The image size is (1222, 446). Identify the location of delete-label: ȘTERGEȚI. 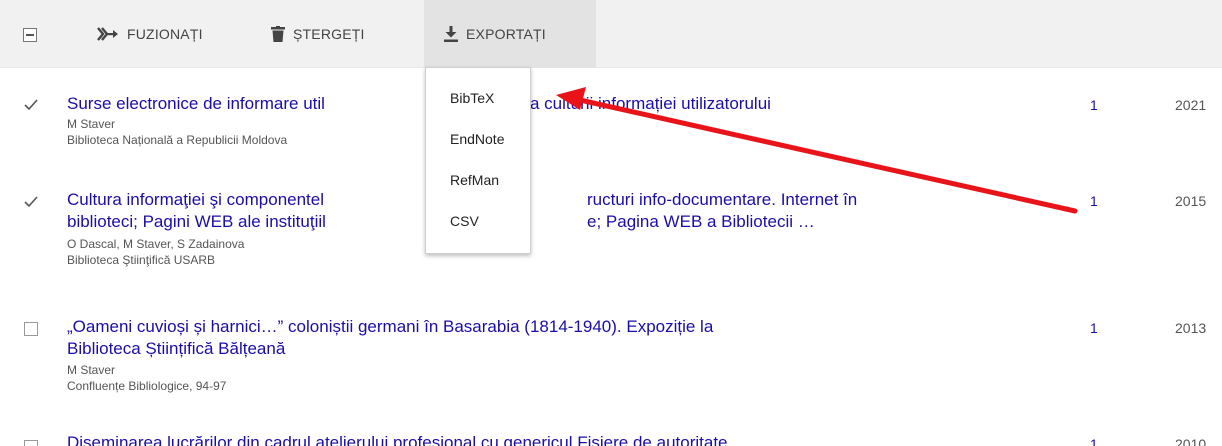
(329, 34).